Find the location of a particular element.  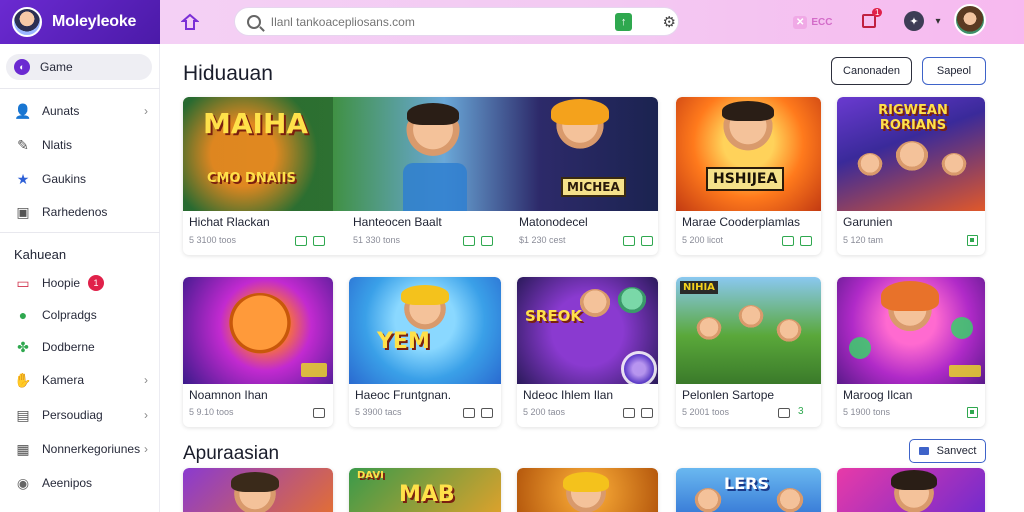

gear-icon: ⚙ is located at coordinates (669, 22).